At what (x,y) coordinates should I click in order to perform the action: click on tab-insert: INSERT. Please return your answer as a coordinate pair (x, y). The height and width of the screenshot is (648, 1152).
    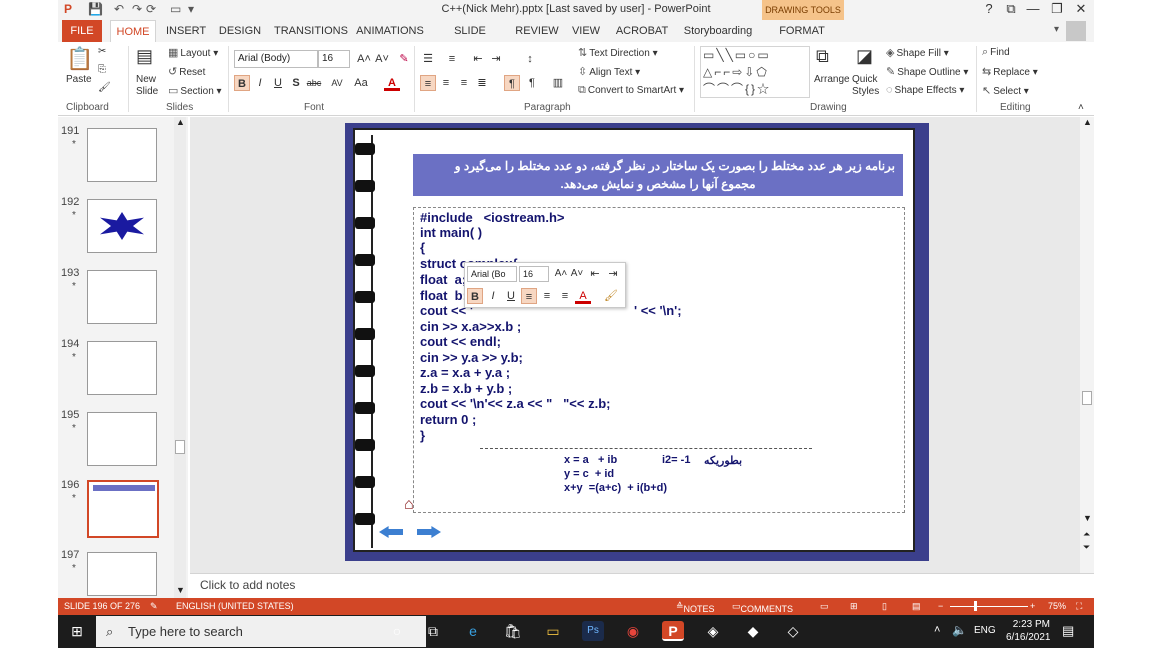
    Looking at the image, I should click on (186, 31).